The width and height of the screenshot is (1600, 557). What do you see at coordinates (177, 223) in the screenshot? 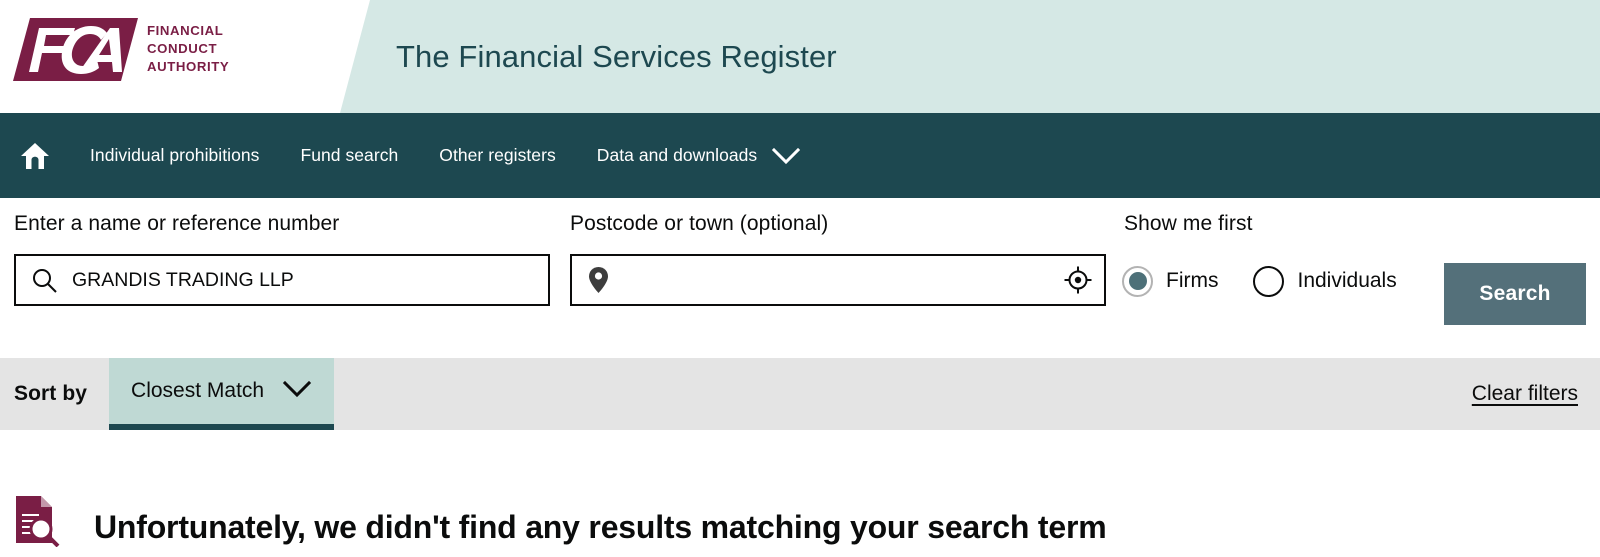
I see `name-field-label: Enter a name or reference number` at bounding box center [177, 223].